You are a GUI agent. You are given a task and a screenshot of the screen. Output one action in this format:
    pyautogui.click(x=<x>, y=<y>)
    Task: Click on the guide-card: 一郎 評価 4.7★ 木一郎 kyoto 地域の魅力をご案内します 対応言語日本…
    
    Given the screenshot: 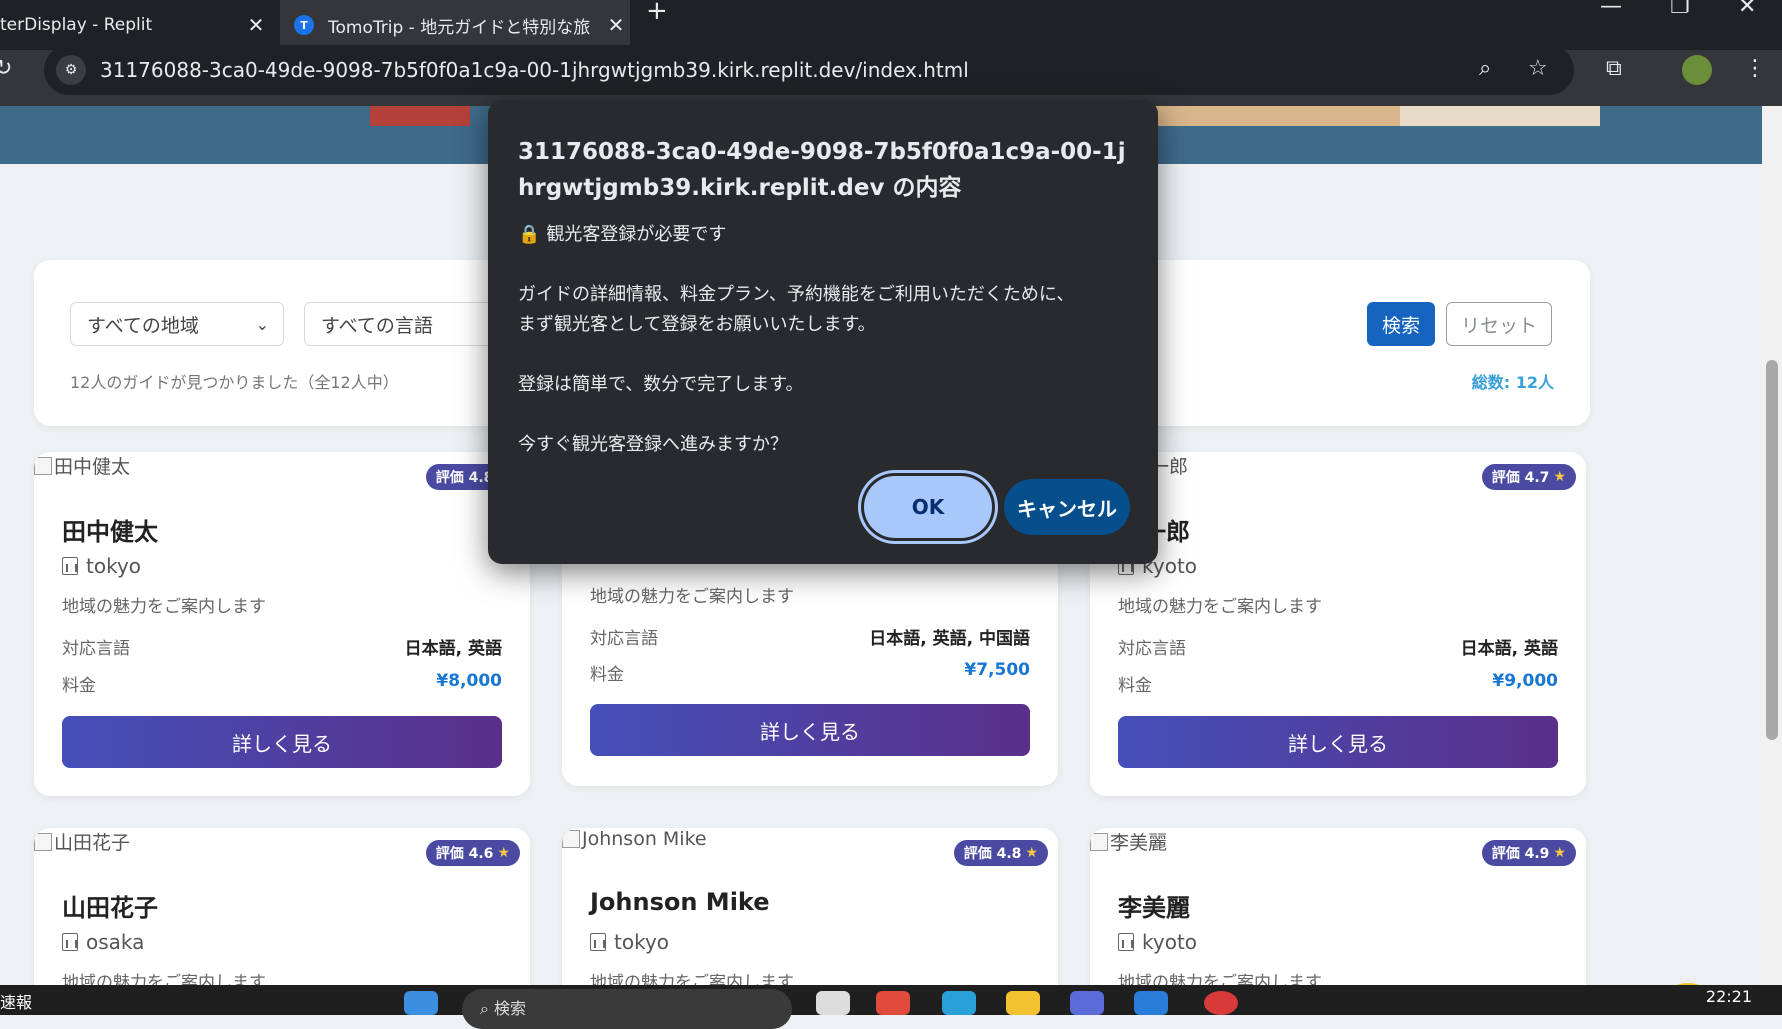 What is the action you would take?
    pyautogui.click(x=1338, y=624)
    